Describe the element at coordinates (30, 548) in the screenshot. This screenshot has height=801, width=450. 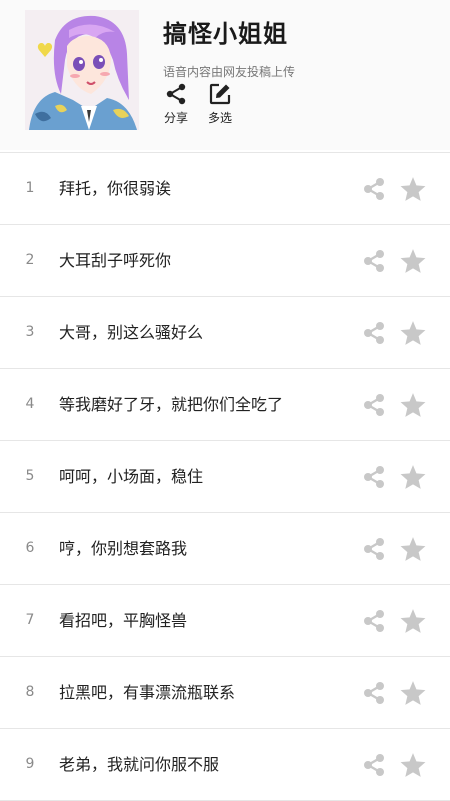
I see `item-number: 6` at that location.